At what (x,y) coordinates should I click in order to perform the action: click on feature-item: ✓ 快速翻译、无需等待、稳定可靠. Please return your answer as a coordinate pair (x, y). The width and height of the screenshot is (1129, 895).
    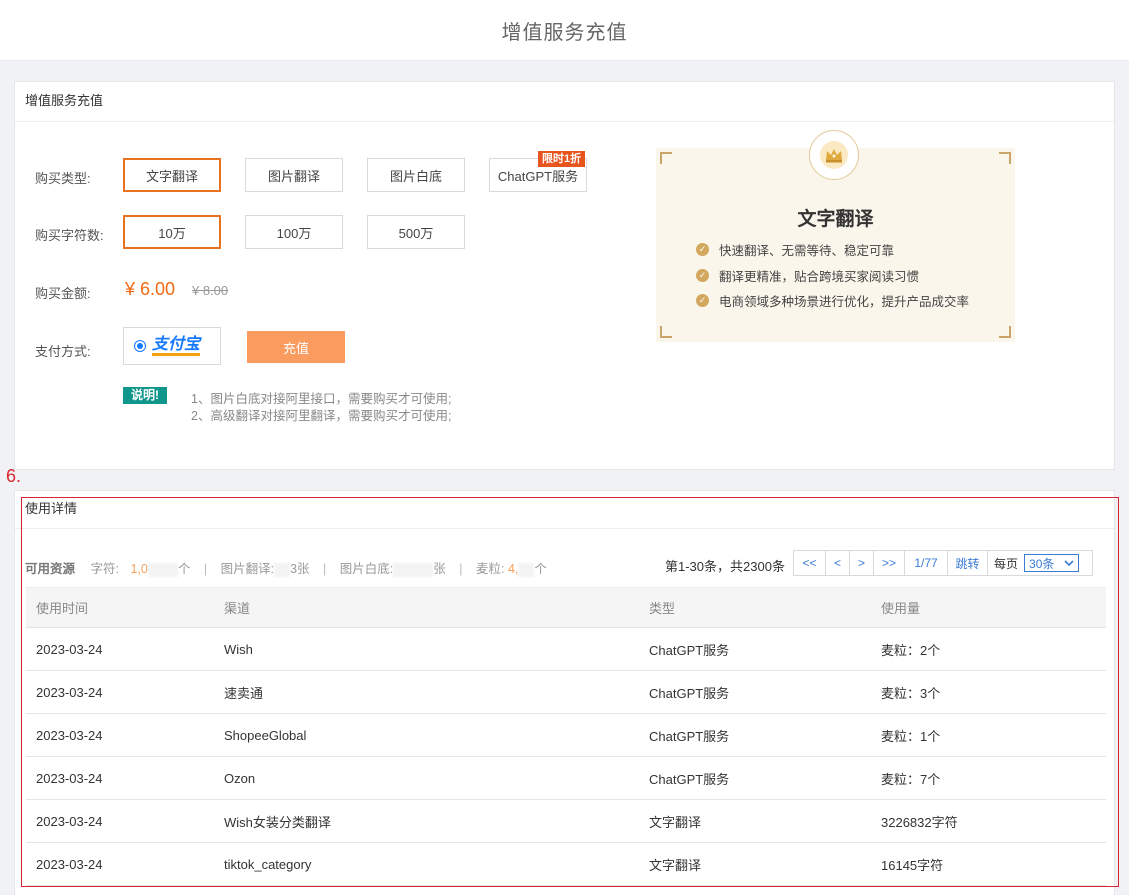
    Looking at the image, I should click on (795, 249).